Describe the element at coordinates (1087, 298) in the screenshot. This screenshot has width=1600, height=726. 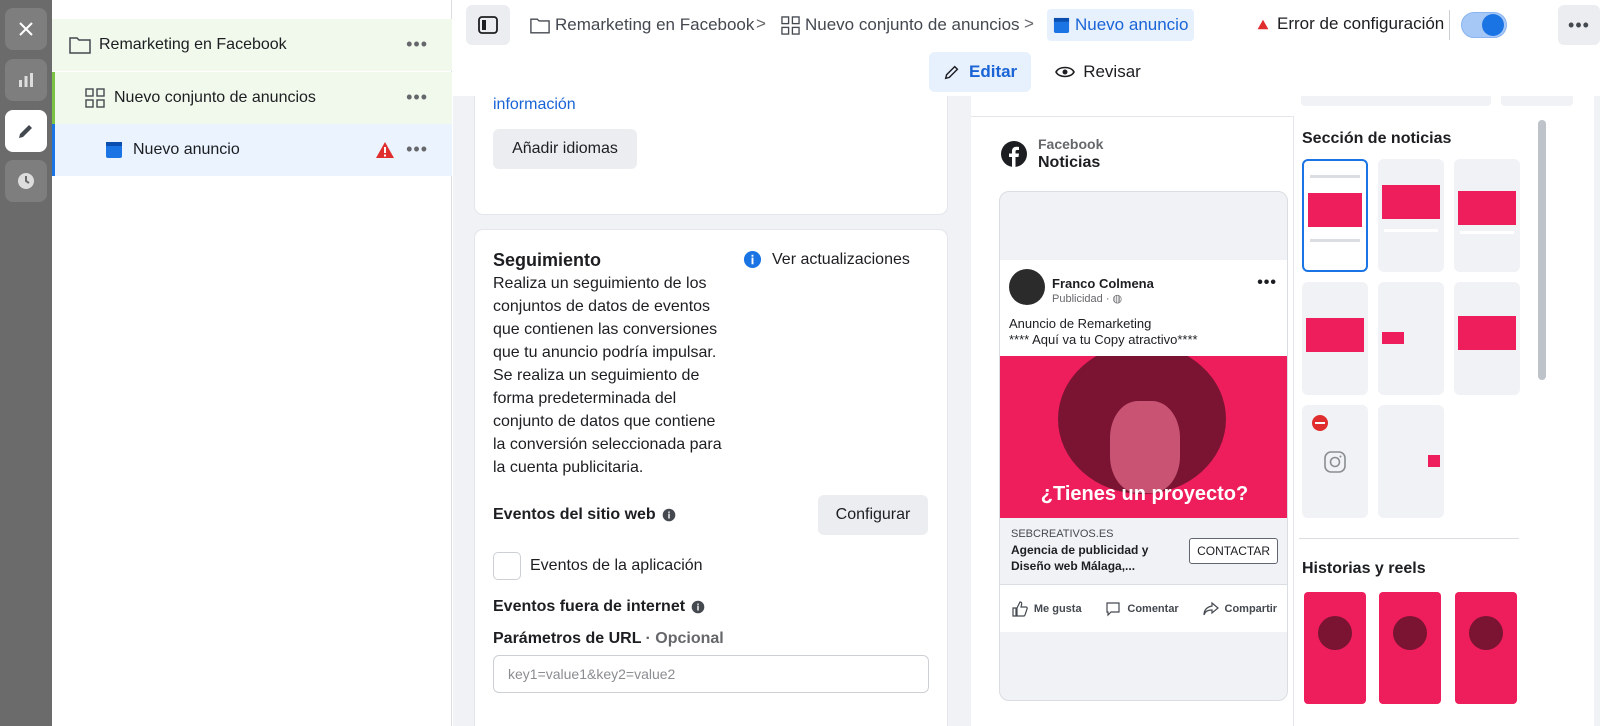
I see `post-sponsored: Publicidad · ◍` at that location.